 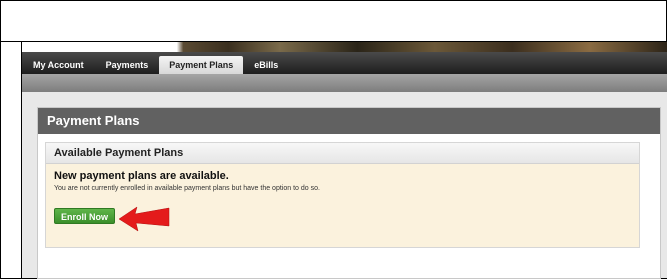 I want to click on blank-header-area, so click(x=333, y=21).